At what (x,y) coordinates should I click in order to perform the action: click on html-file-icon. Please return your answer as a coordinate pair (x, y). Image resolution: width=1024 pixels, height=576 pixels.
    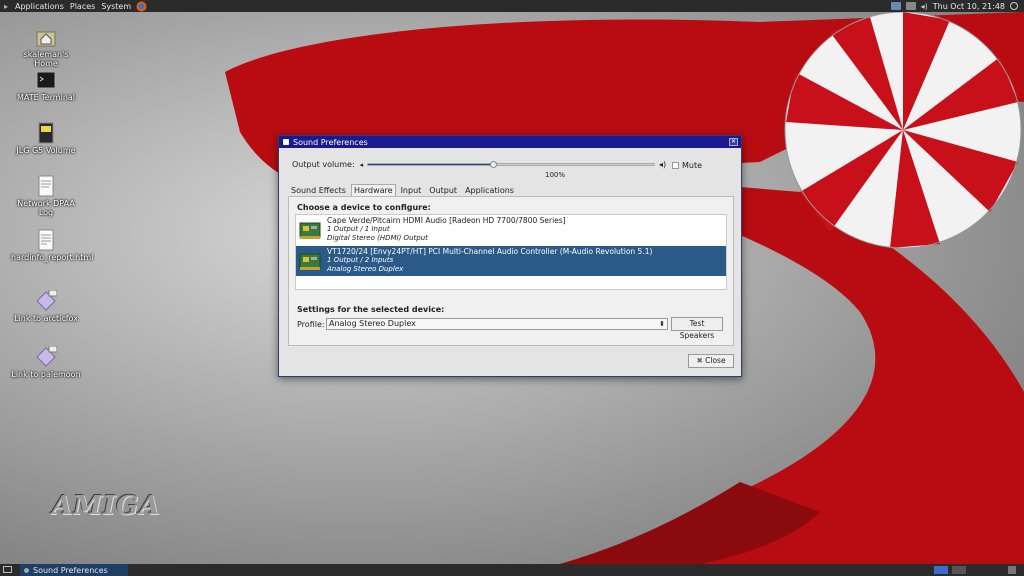
    Looking at the image, I should click on (46, 240).